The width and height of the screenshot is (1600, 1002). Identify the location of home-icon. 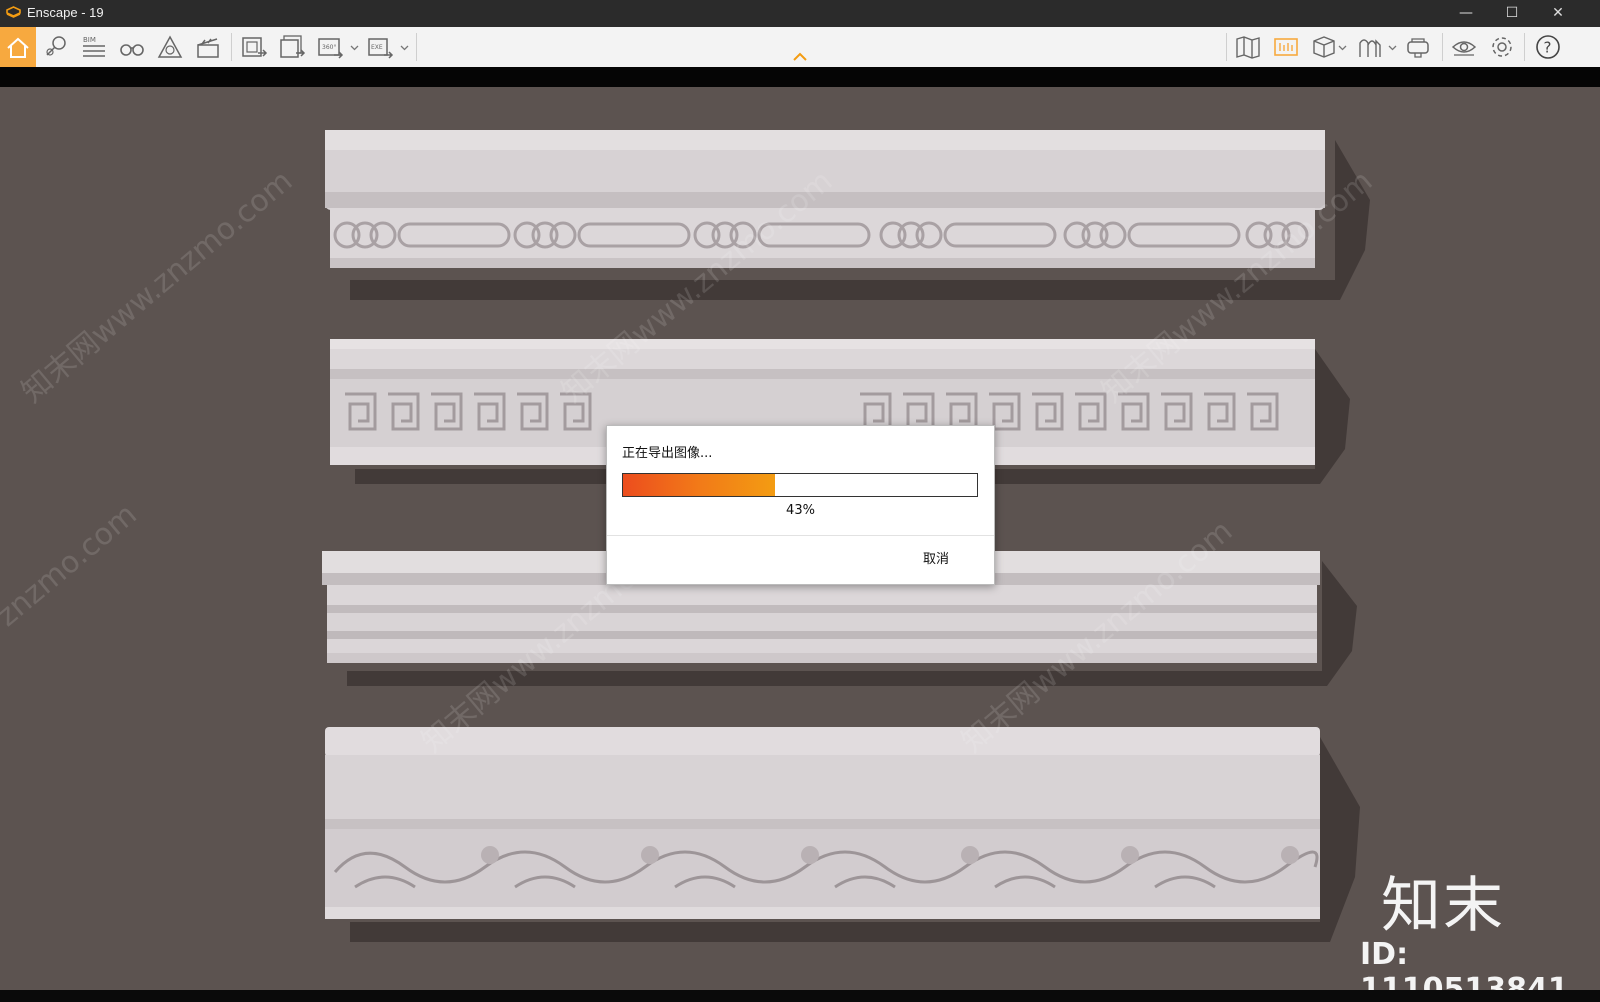
(18, 47).